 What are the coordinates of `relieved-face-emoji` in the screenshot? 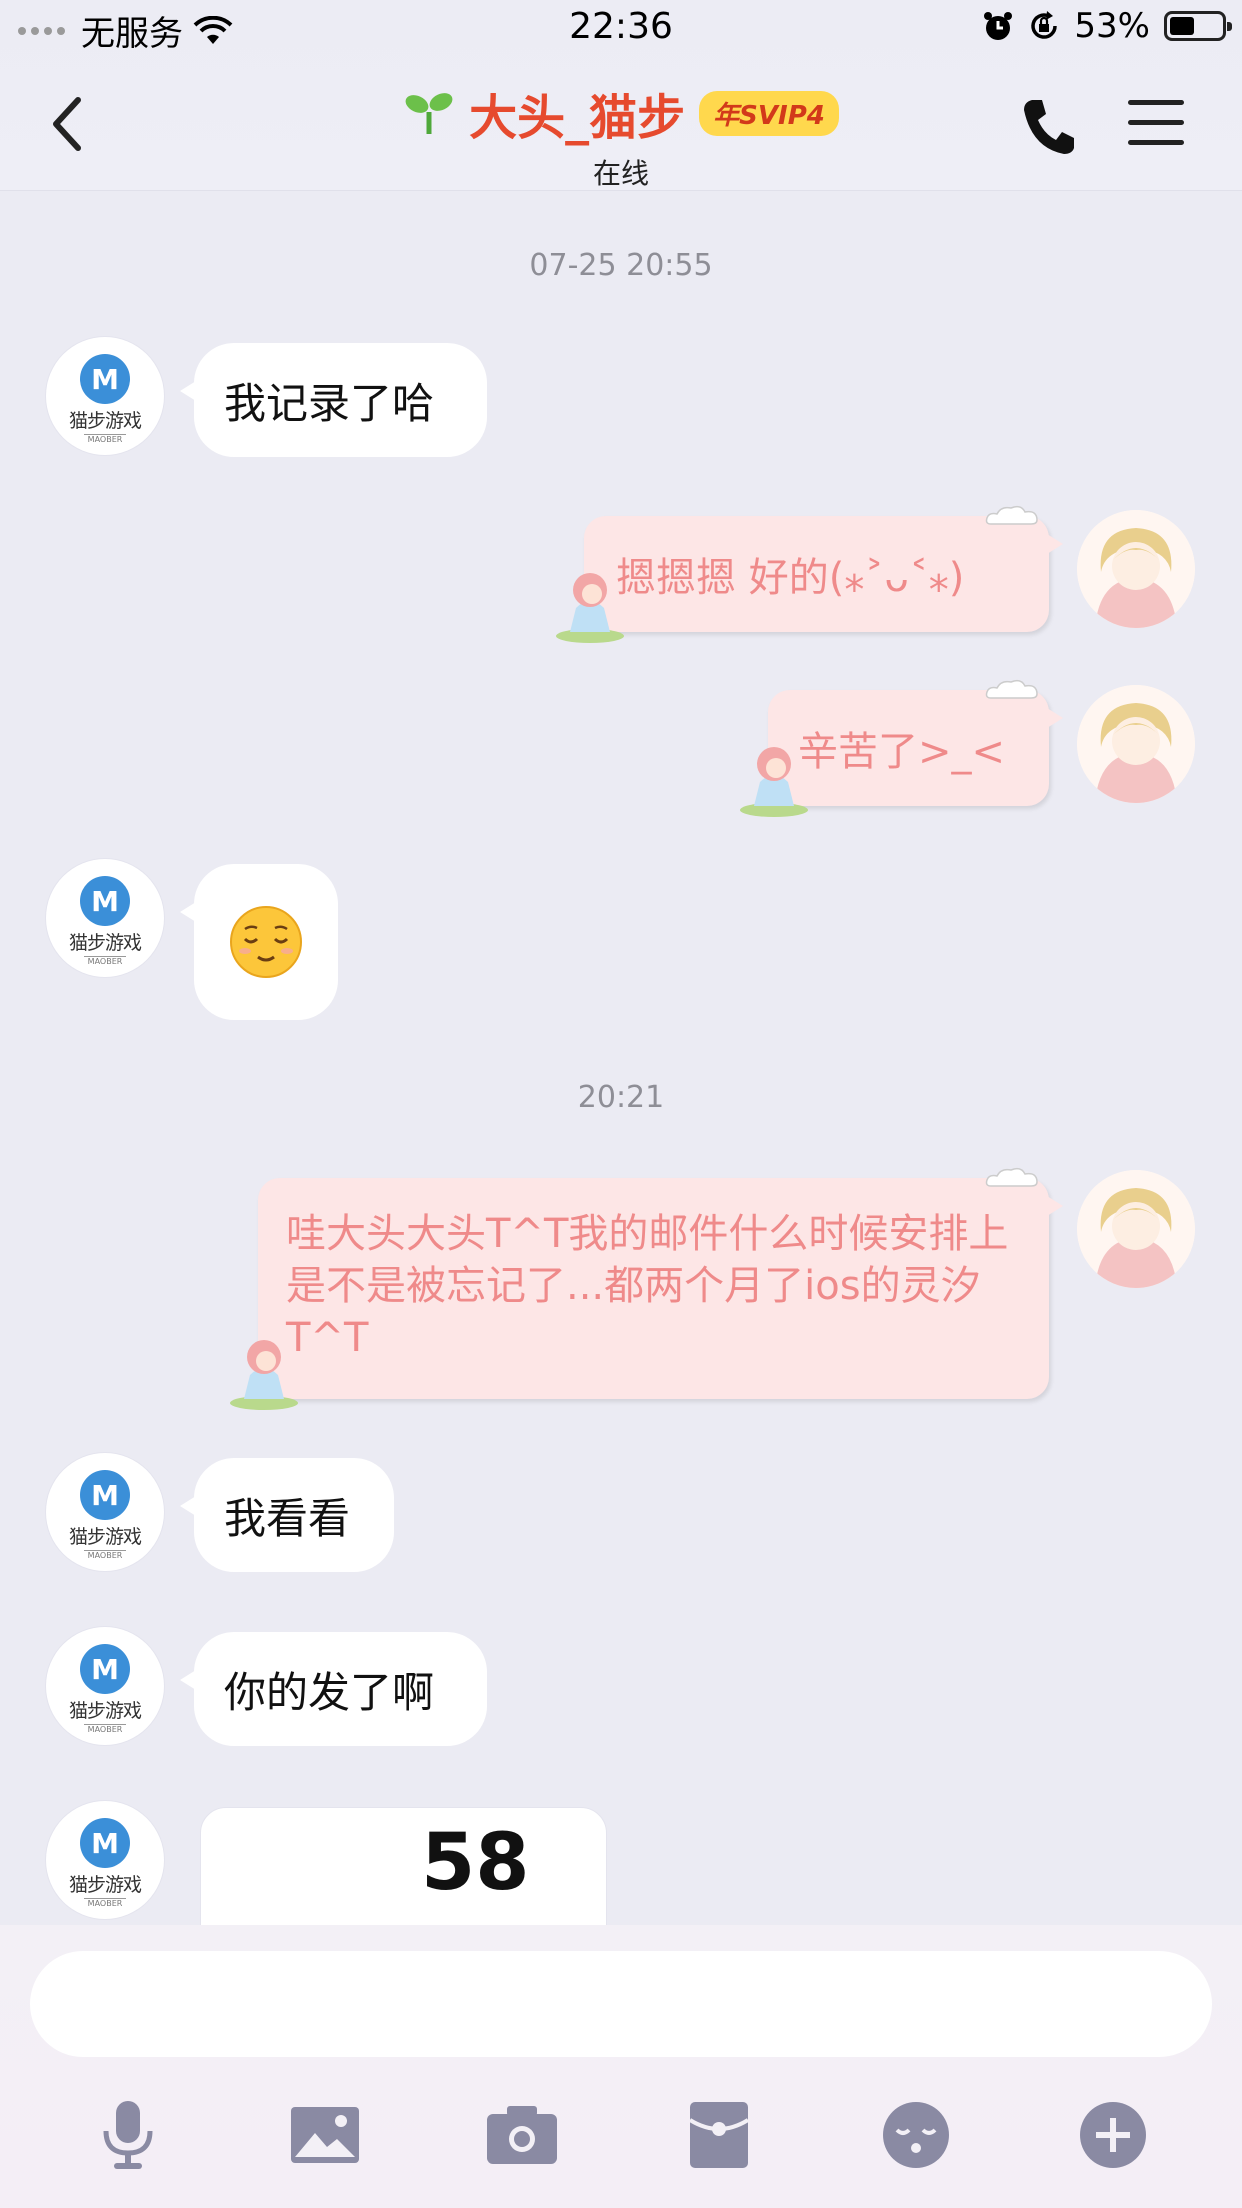 It's located at (266, 942).